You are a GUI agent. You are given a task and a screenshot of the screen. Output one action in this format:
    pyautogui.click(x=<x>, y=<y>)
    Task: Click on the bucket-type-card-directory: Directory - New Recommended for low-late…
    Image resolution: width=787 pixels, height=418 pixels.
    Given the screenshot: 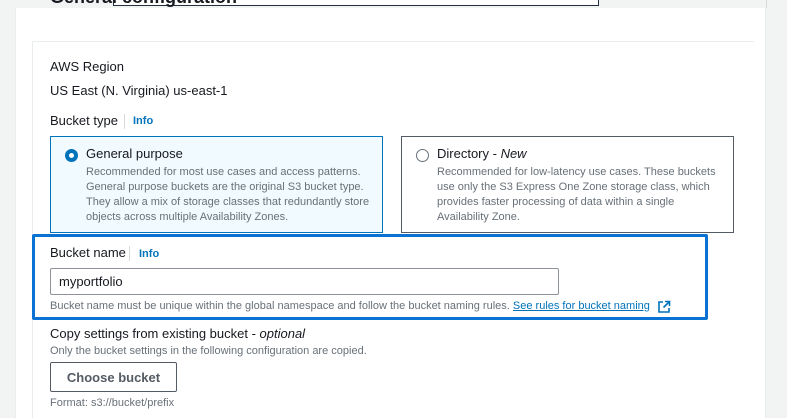 What is the action you would take?
    pyautogui.click(x=567, y=184)
    